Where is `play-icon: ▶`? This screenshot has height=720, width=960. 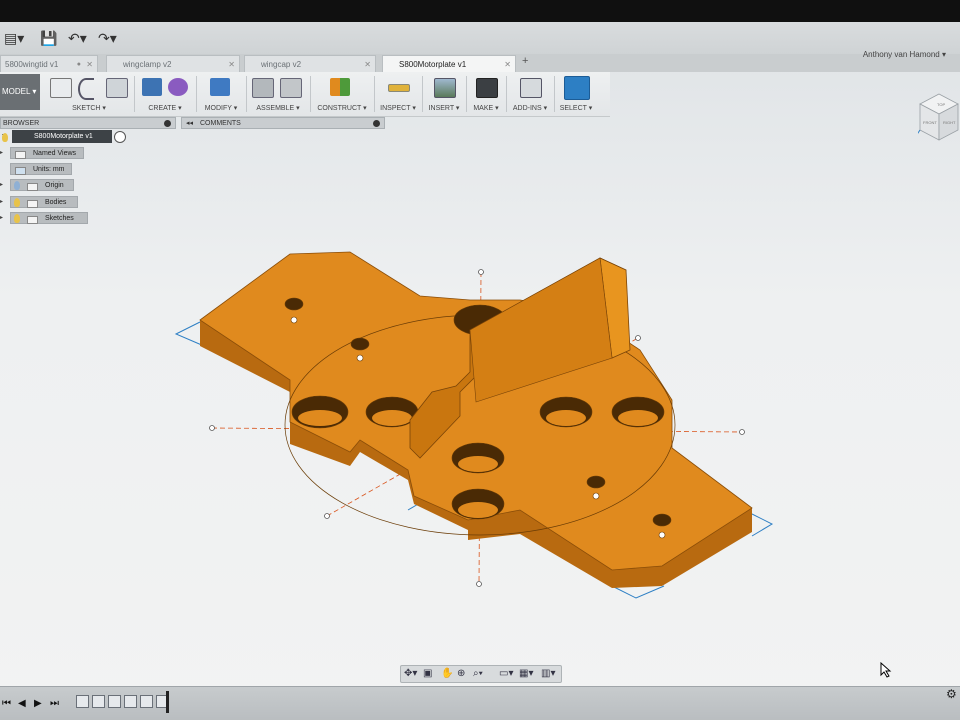 play-icon: ▶ is located at coordinates (38, 703).